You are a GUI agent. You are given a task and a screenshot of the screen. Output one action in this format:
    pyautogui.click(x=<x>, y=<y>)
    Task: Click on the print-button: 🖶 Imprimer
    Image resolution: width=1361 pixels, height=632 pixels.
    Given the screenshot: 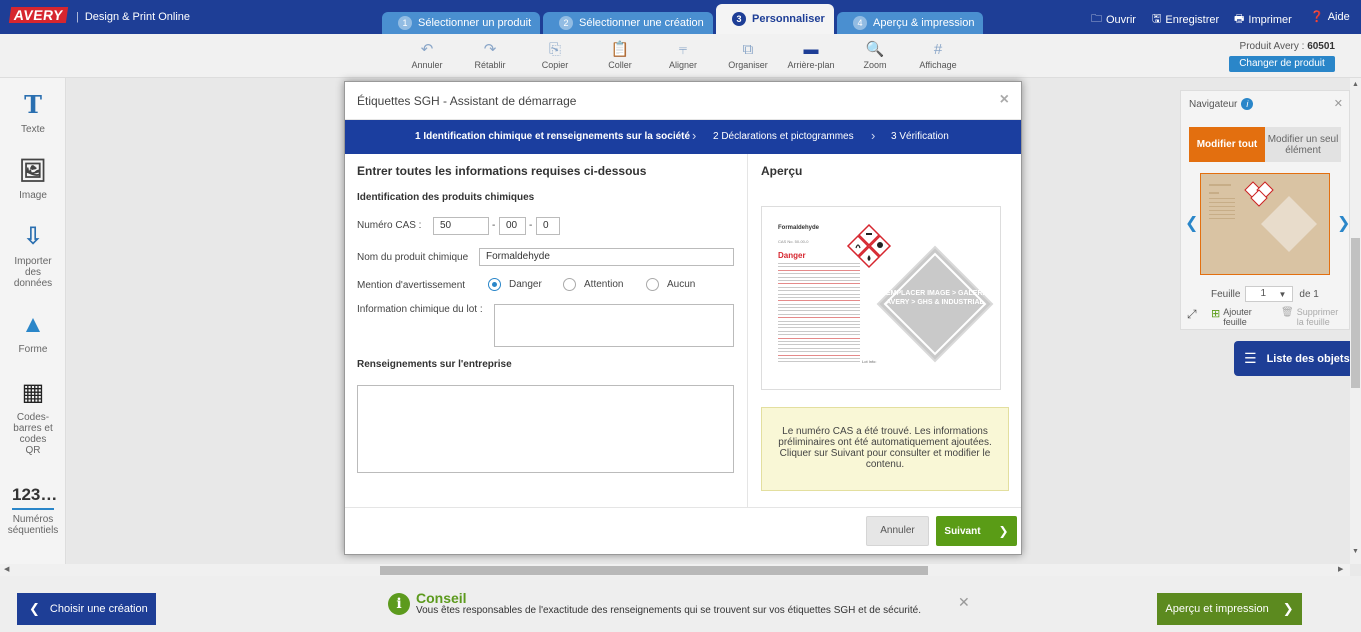 What is the action you would take?
    pyautogui.click(x=1263, y=19)
    